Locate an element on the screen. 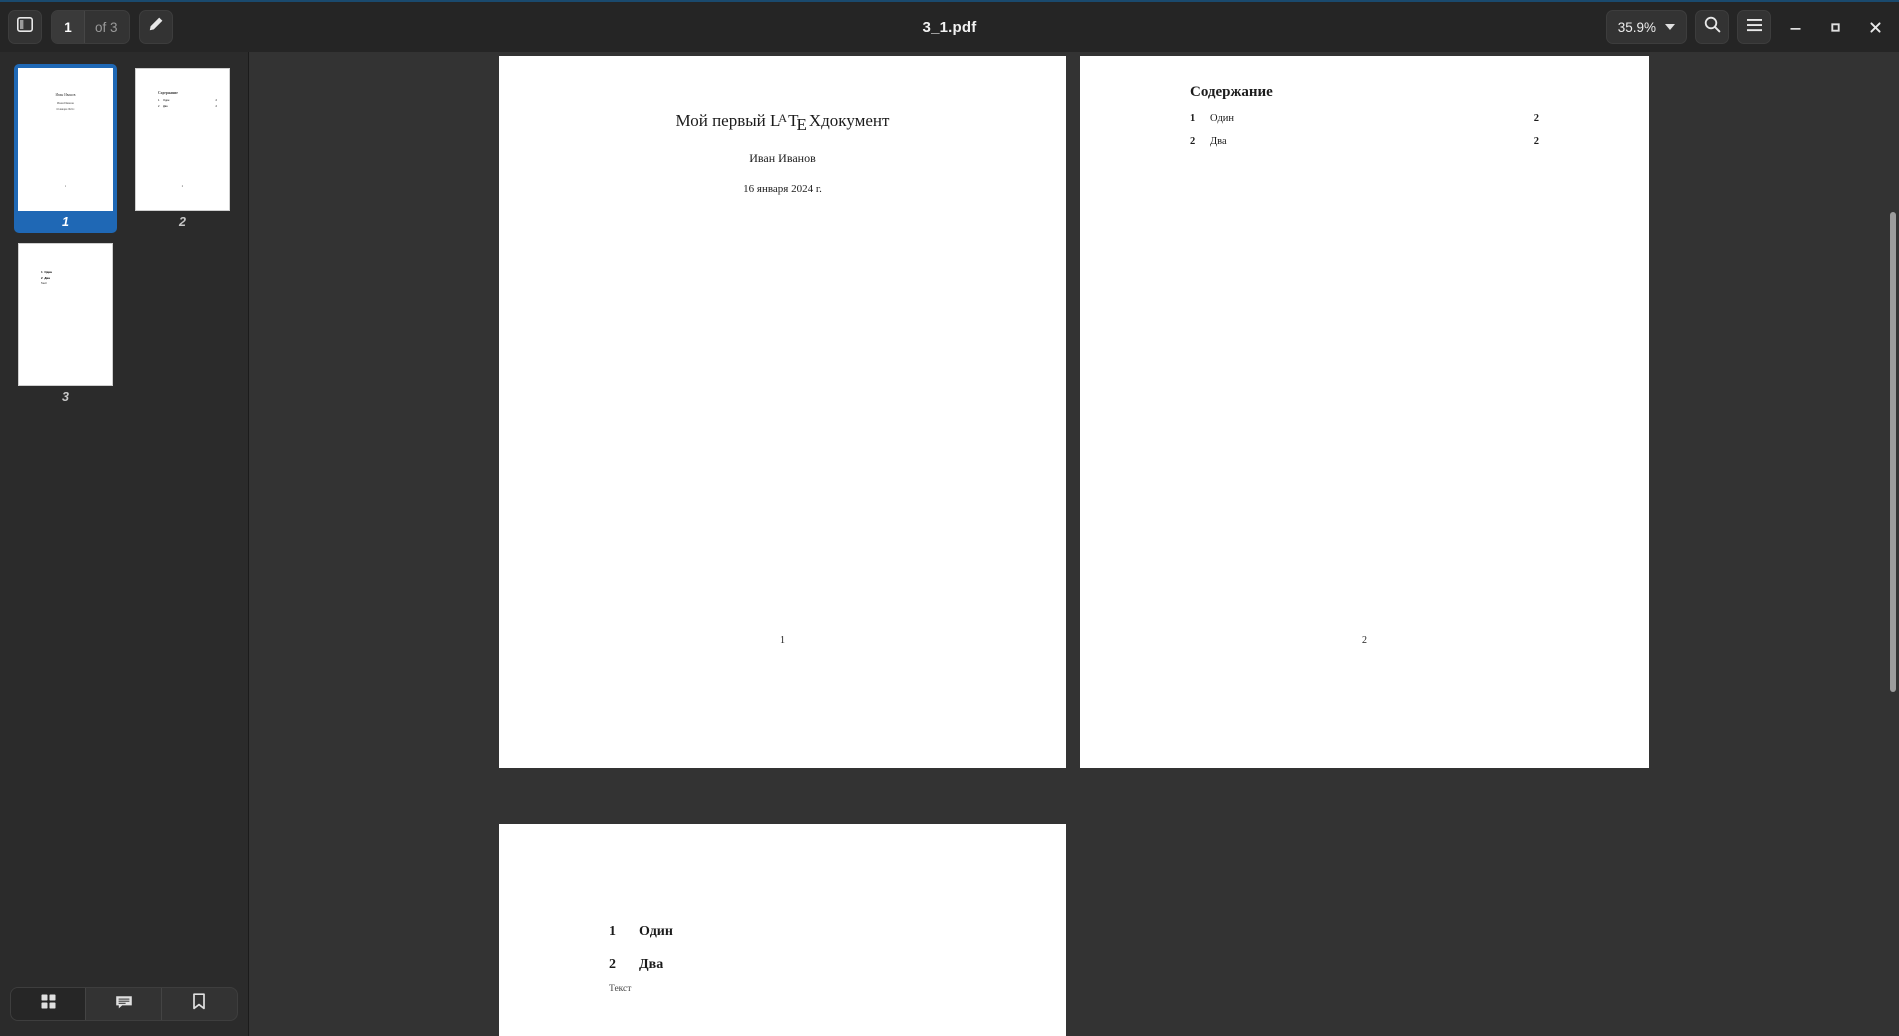 The image size is (1899, 1036). sidebar-tab-group is located at coordinates (124, 1004).